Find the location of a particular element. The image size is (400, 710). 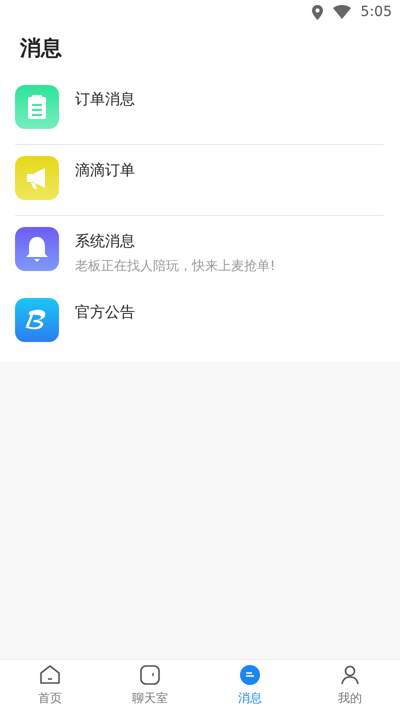

nav-tab: 消息 is located at coordinates (250, 685).